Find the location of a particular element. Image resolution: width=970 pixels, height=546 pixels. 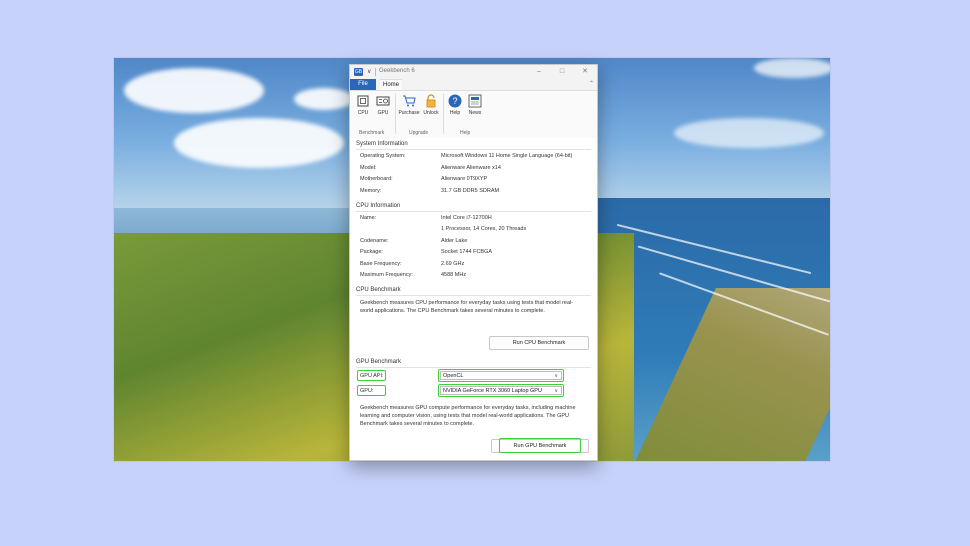

tab-file: File is located at coordinates (363, 84).